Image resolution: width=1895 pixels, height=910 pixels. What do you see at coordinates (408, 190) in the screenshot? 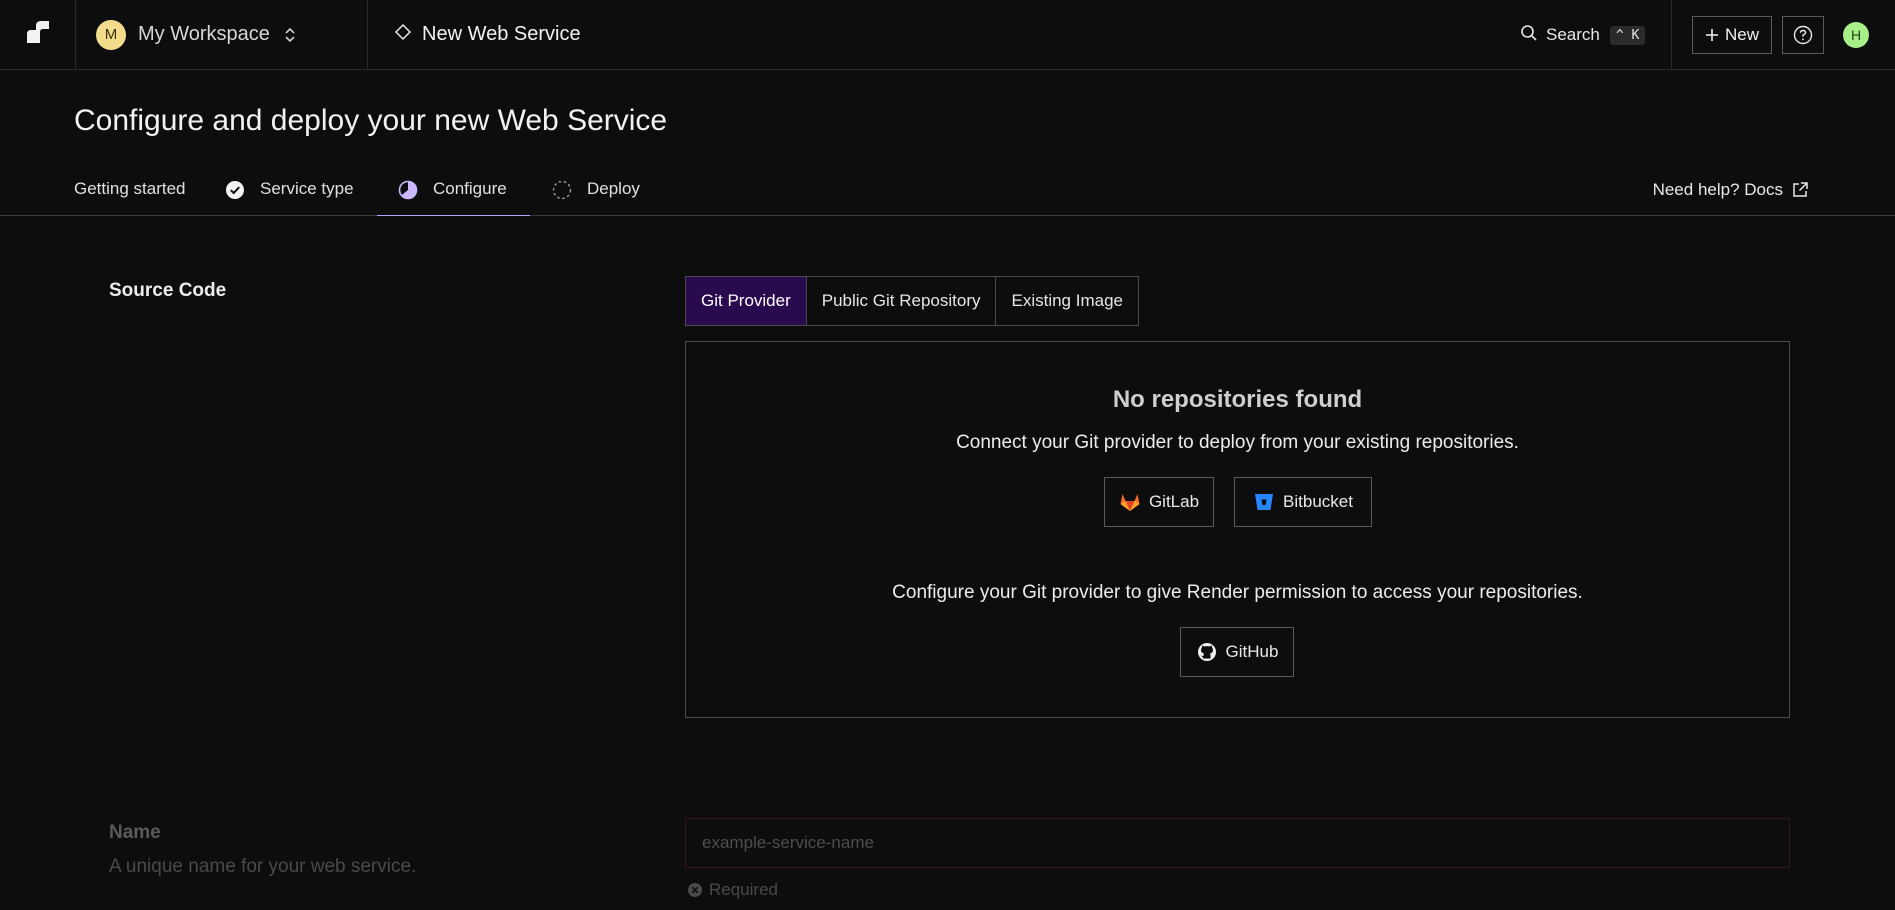
I see `half-circle-icon` at bounding box center [408, 190].